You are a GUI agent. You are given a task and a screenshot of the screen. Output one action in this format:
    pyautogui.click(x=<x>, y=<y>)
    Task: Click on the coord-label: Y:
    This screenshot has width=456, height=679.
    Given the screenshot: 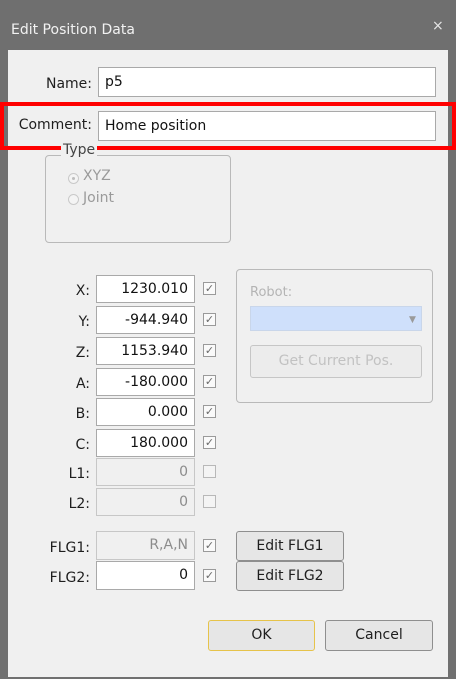 What is the action you would take?
    pyautogui.click(x=84, y=322)
    